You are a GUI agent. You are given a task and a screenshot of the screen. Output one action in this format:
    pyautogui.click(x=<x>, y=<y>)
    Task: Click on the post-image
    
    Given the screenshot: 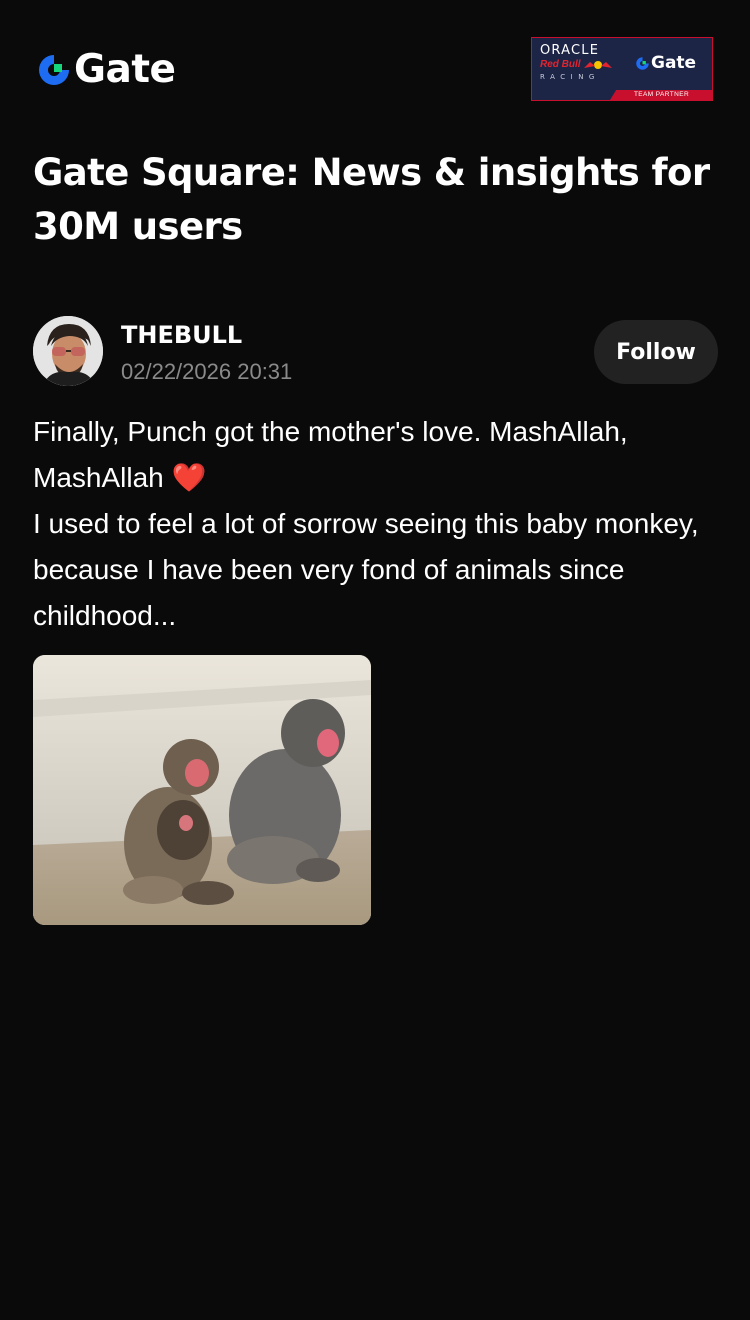 What is the action you would take?
    pyautogui.click(x=202, y=790)
    